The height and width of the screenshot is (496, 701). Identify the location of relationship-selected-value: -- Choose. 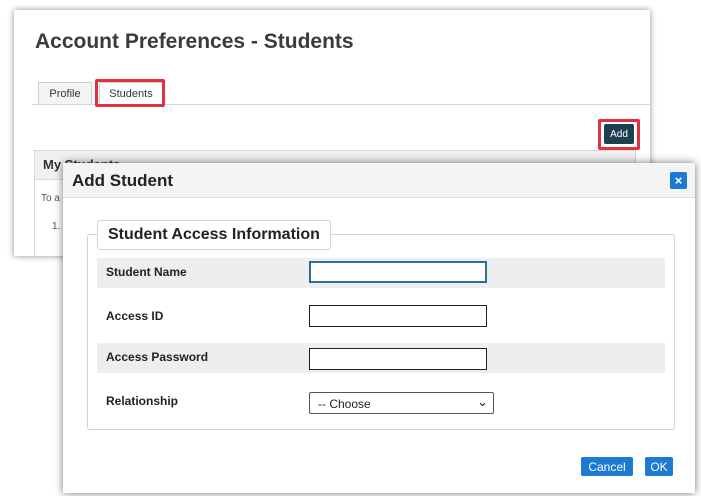
(344, 404).